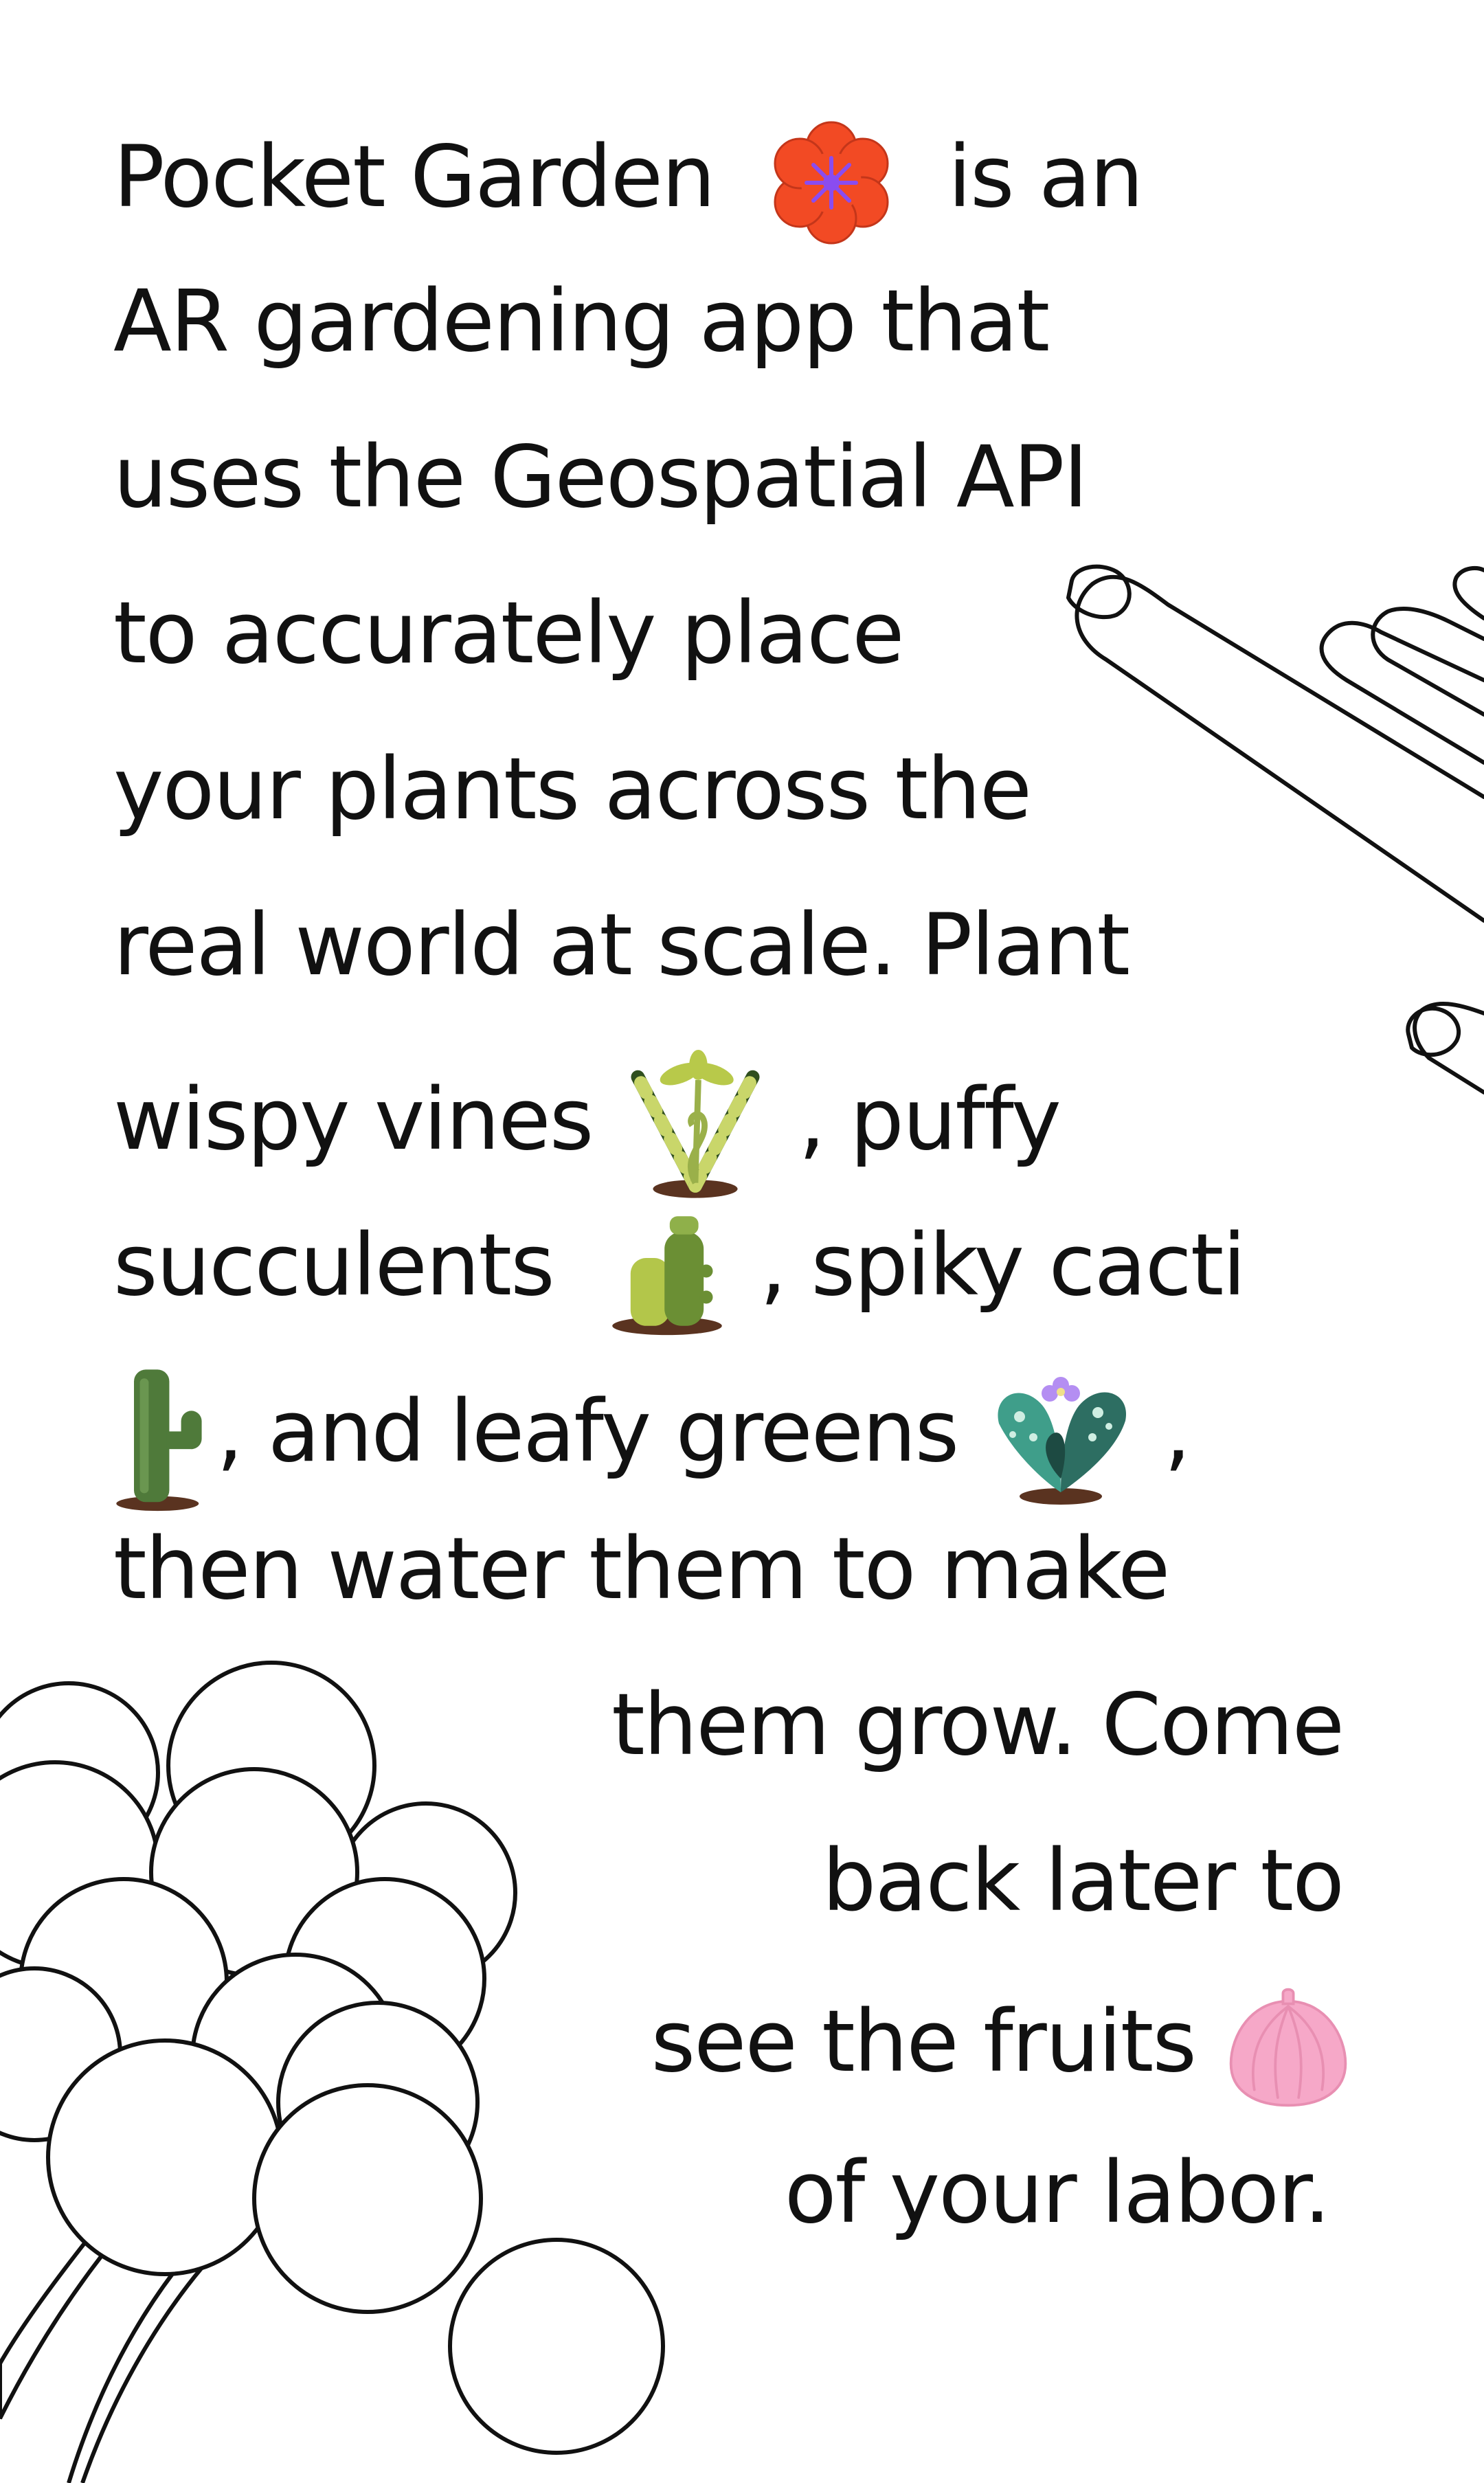  I want to click on text-line-10: then water them to make, so click(641, 1569).